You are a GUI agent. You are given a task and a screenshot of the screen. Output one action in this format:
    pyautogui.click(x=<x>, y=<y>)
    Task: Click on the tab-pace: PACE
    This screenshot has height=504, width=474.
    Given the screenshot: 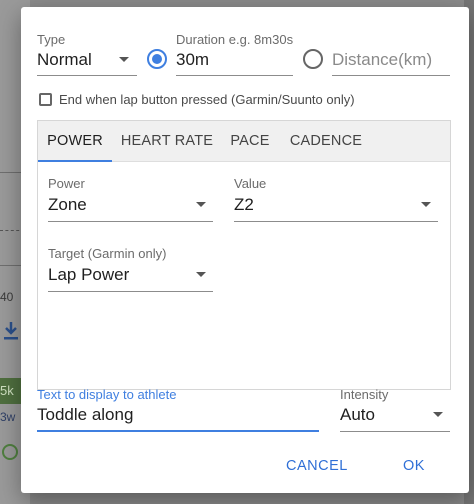 What is the action you would take?
    pyautogui.click(x=250, y=141)
    